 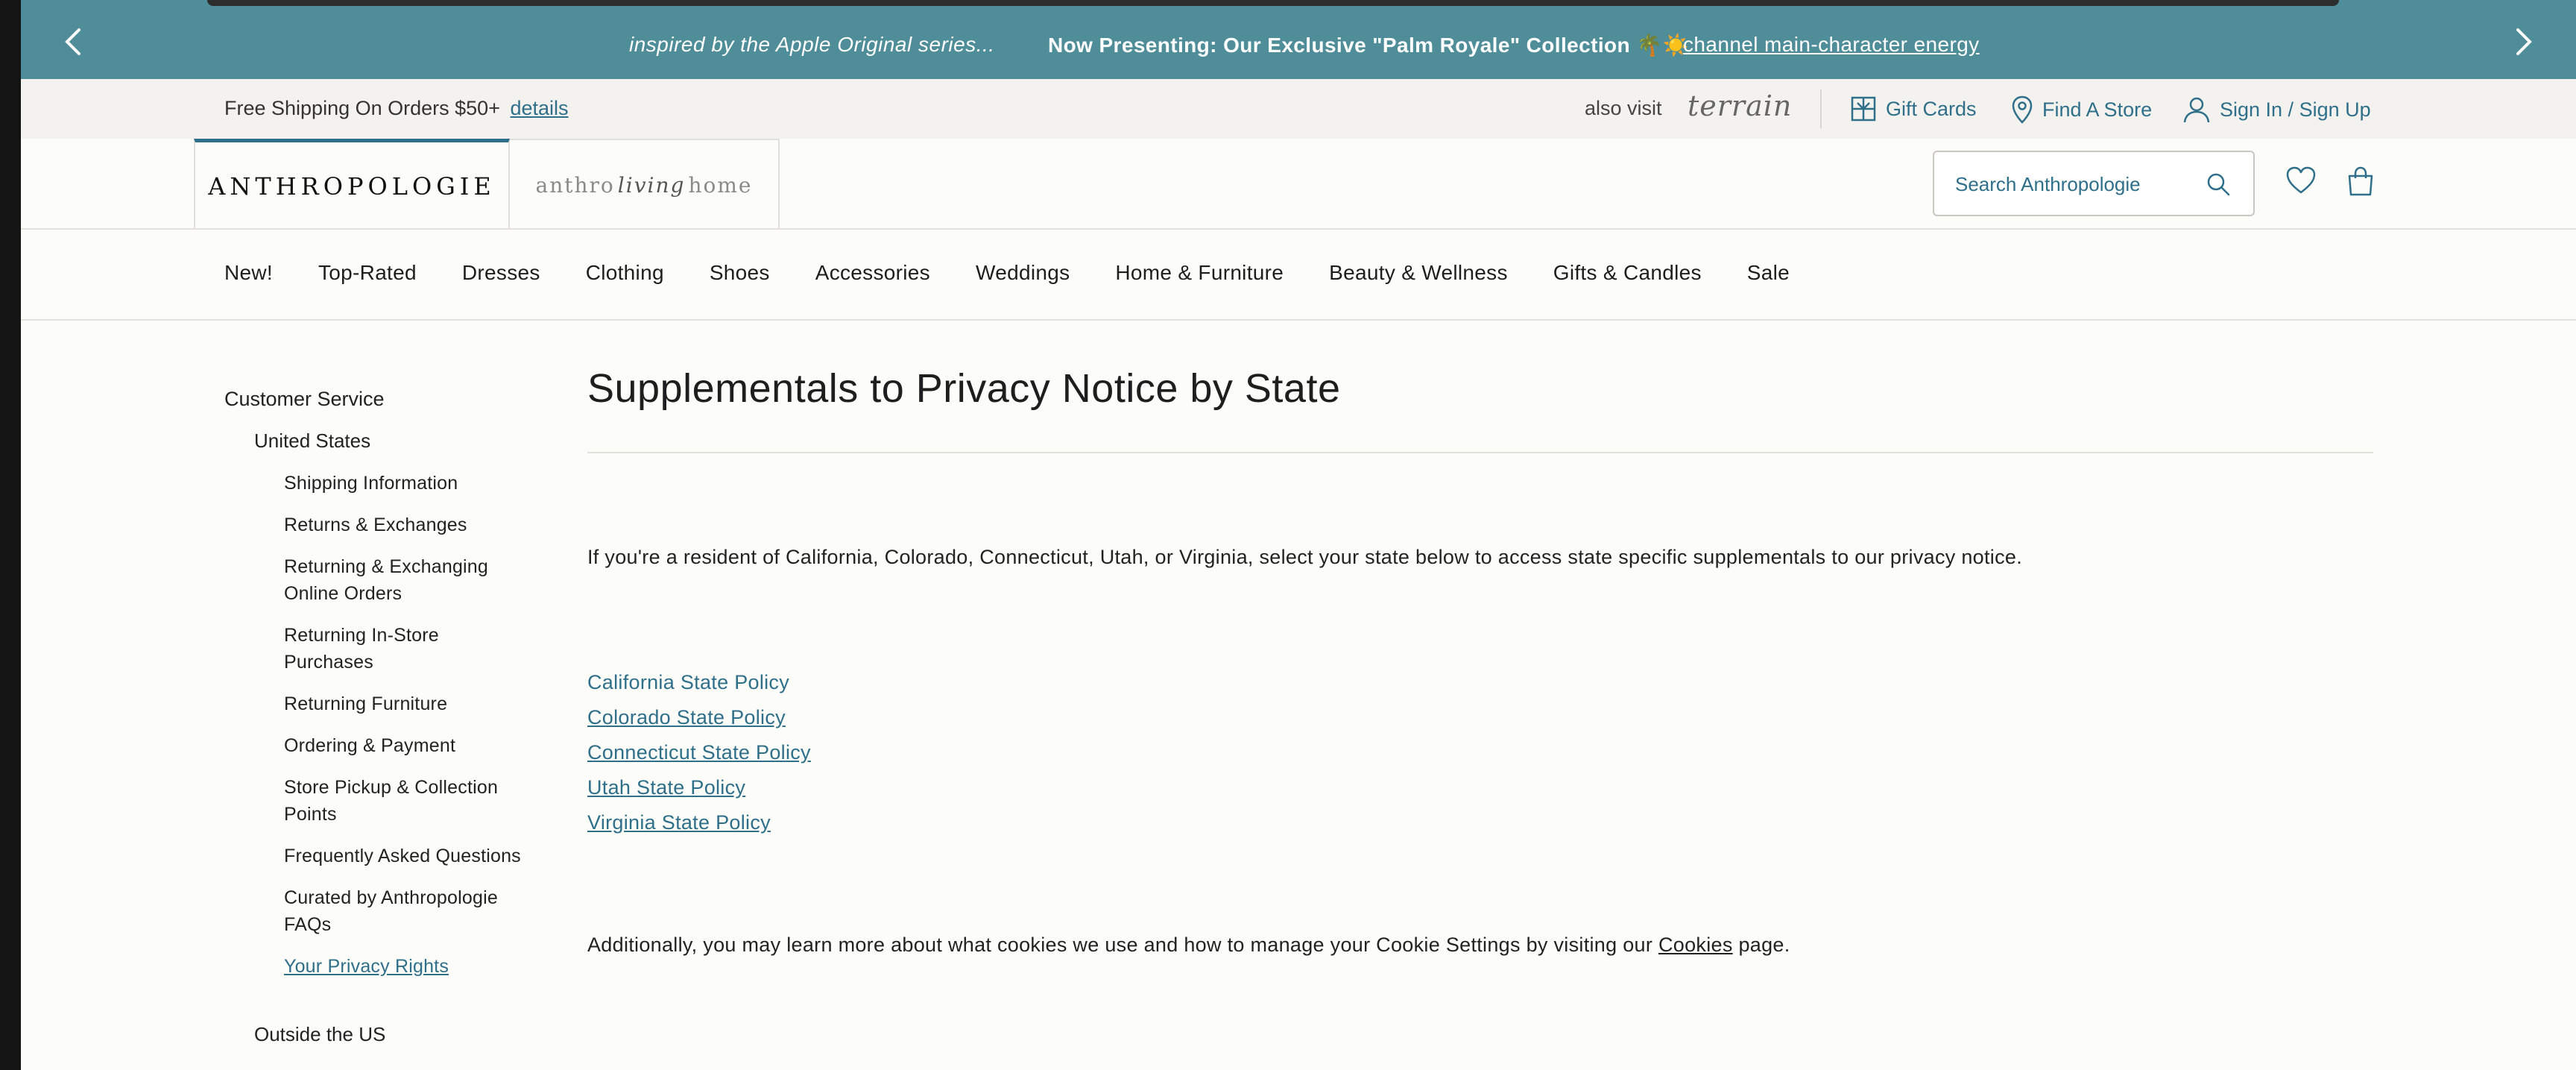 I want to click on nav-item-gifts-candles: Gifts & Candles, so click(x=1628, y=273).